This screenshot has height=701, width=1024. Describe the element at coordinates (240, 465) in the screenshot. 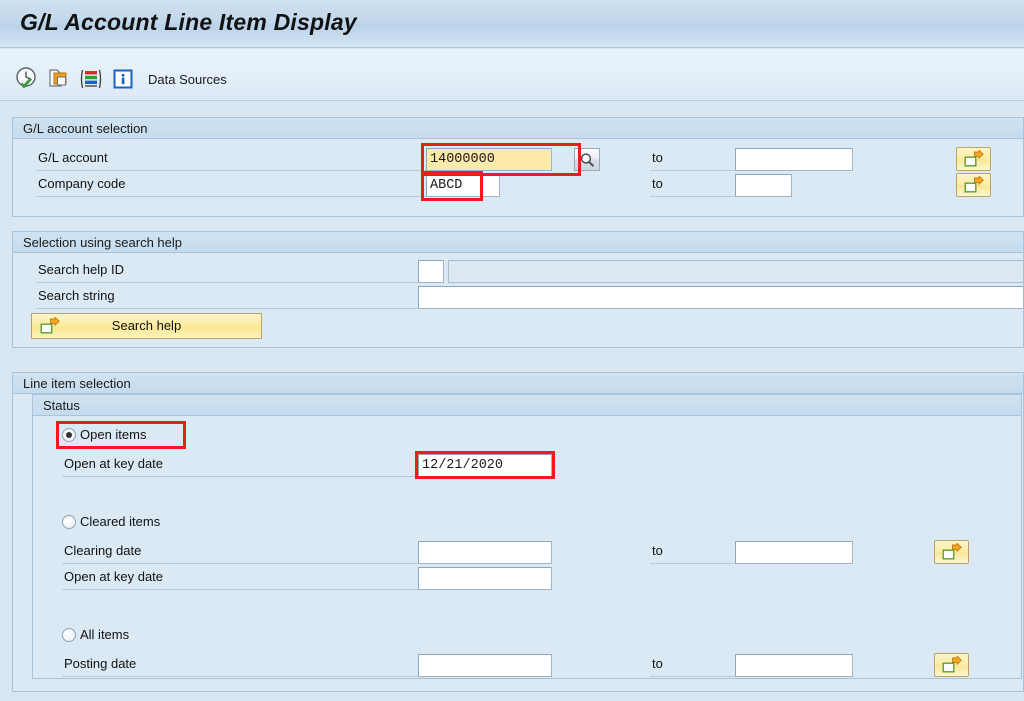

I see `open-at-key-date-label: Open at key date` at that location.